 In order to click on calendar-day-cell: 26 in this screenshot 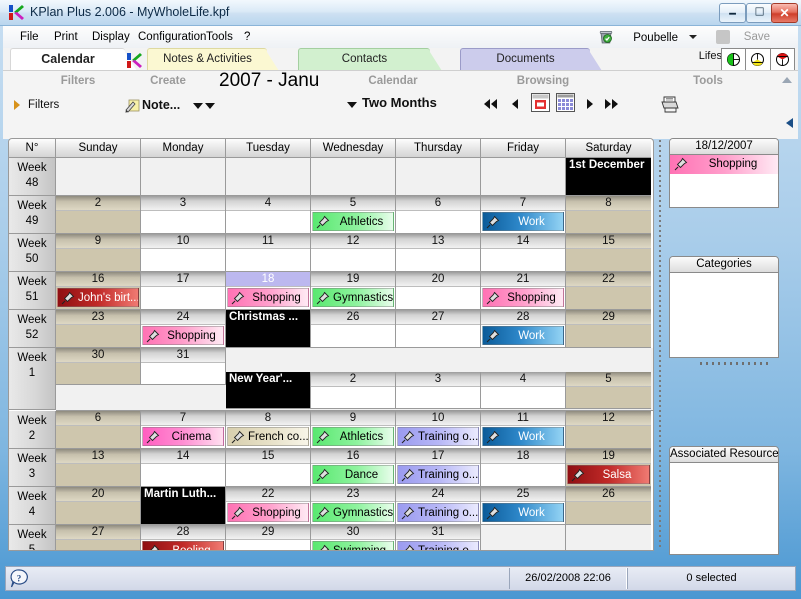, I will do `click(608, 506)`.